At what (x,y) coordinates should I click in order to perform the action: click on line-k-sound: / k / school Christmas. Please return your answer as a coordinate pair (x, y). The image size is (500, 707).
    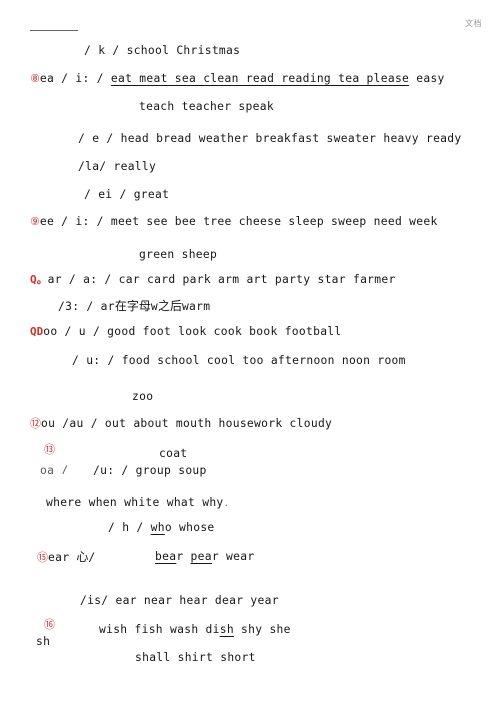
    Looking at the image, I should click on (162, 50).